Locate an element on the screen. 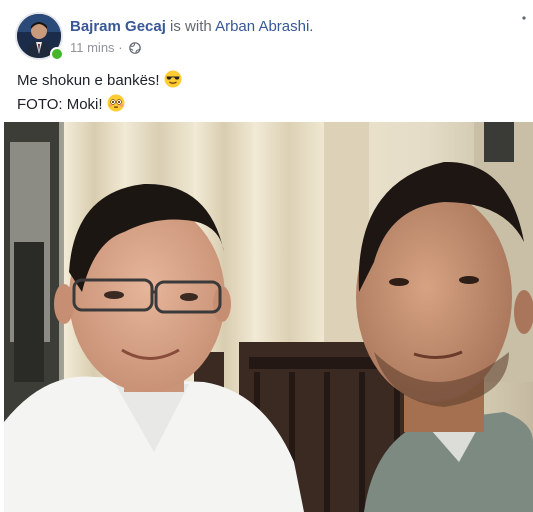 The height and width of the screenshot is (512, 533). globe-icon is located at coordinates (135, 49).